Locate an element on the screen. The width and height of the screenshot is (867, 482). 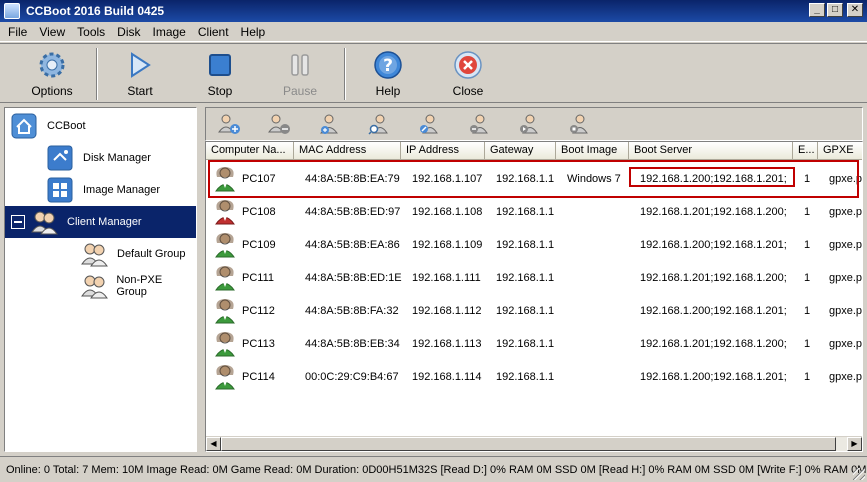
cell-mac-address: 44:8A:5B:8B:ED:97 is located at coordinates (353, 211).